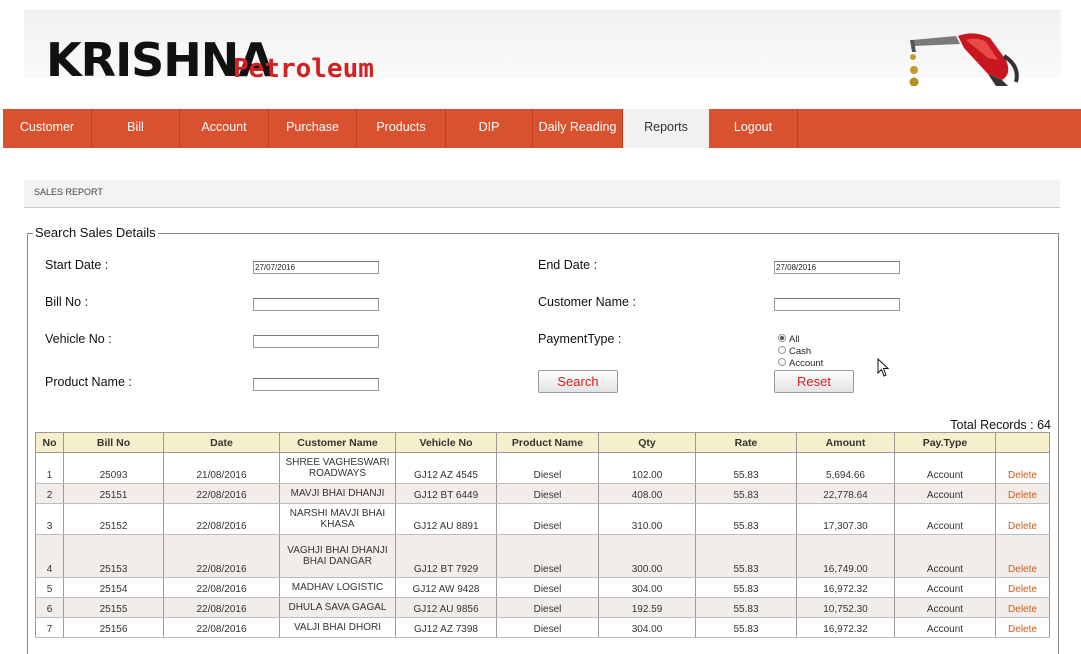  What do you see at coordinates (845, 442) in the screenshot?
I see `col-amount: Amount` at bounding box center [845, 442].